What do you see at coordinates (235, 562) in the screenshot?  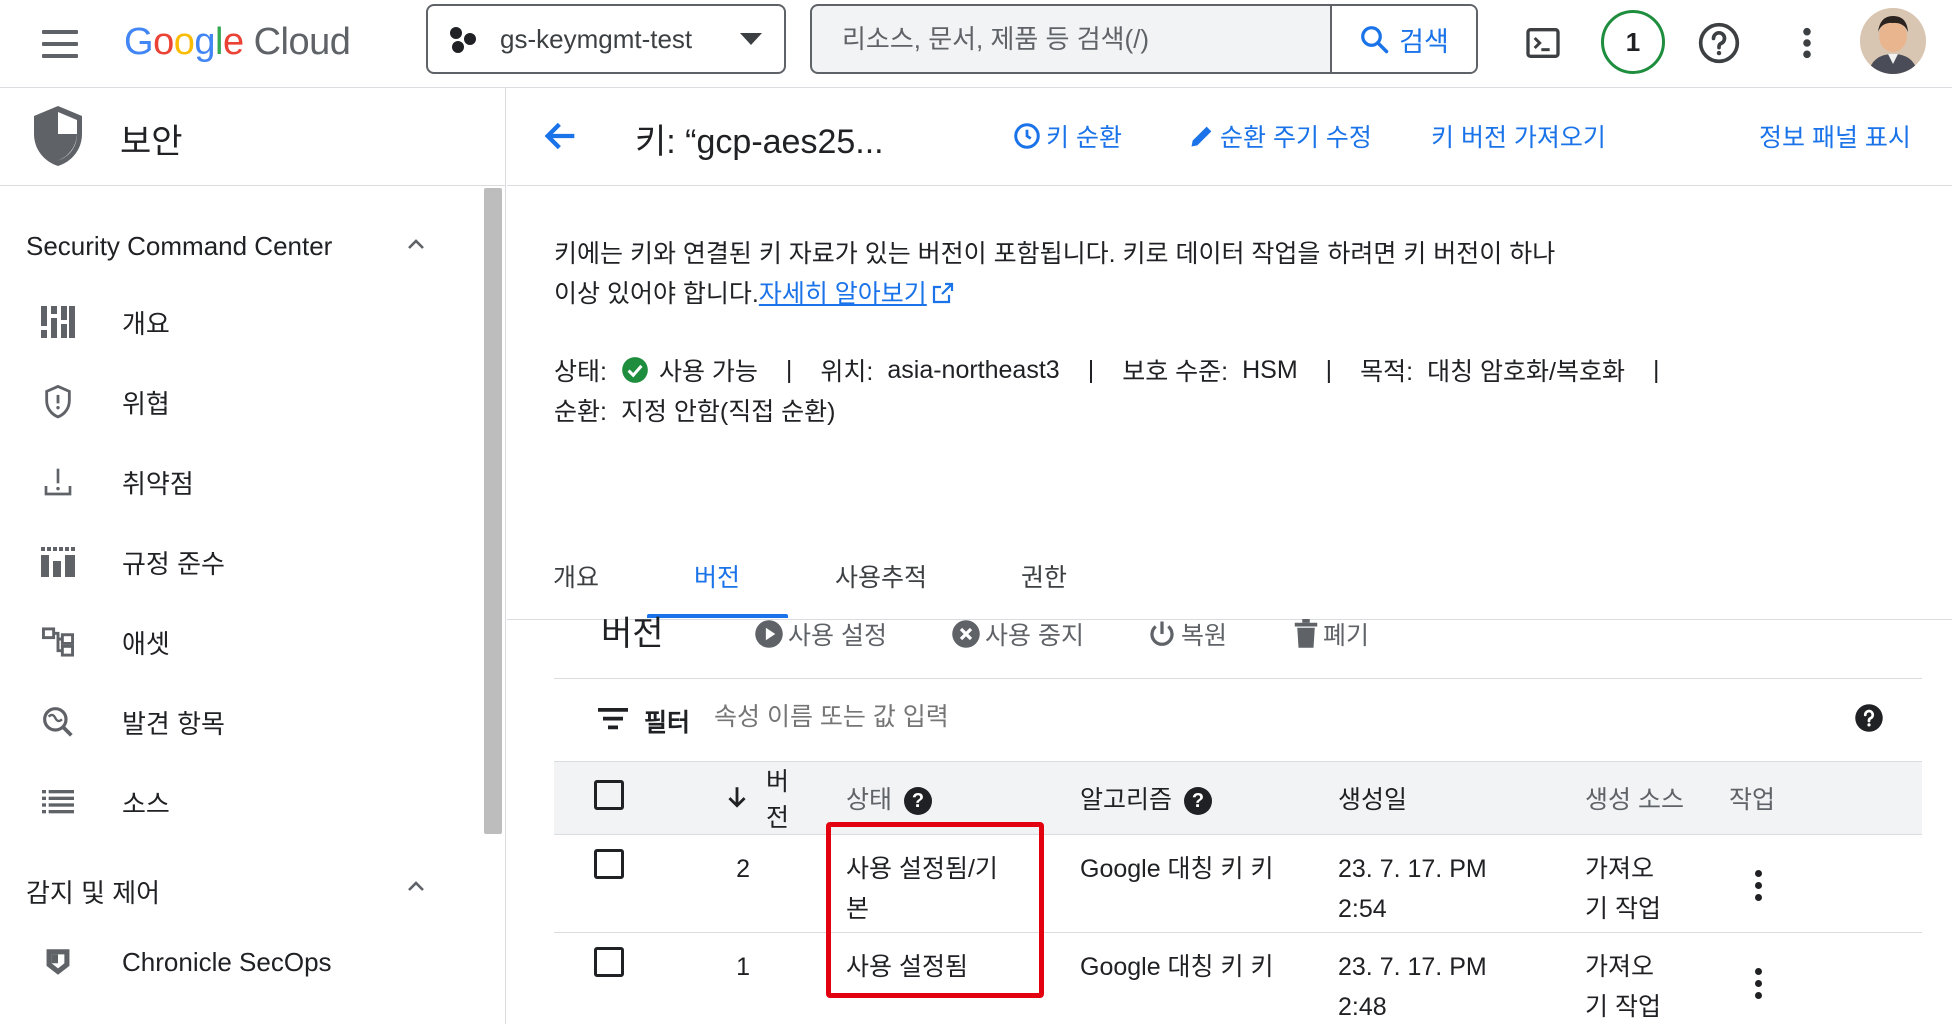 I see `sidebar-item-compliance: 규정 준수` at bounding box center [235, 562].